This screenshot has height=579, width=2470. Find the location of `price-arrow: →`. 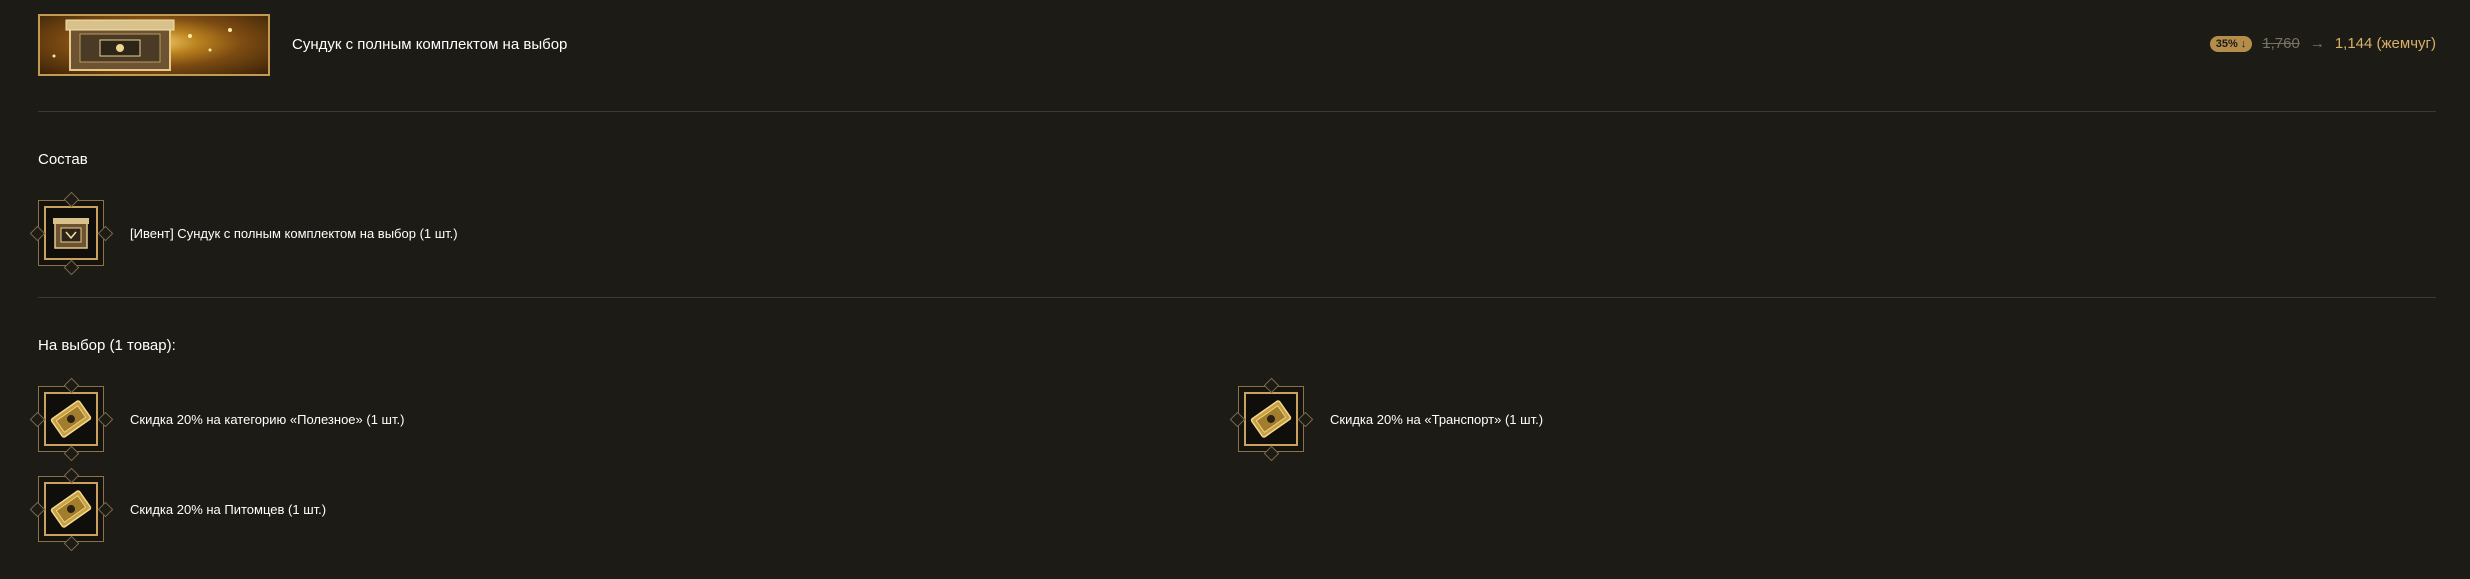

price-arrow: → is located at coordinates (2317, 43).